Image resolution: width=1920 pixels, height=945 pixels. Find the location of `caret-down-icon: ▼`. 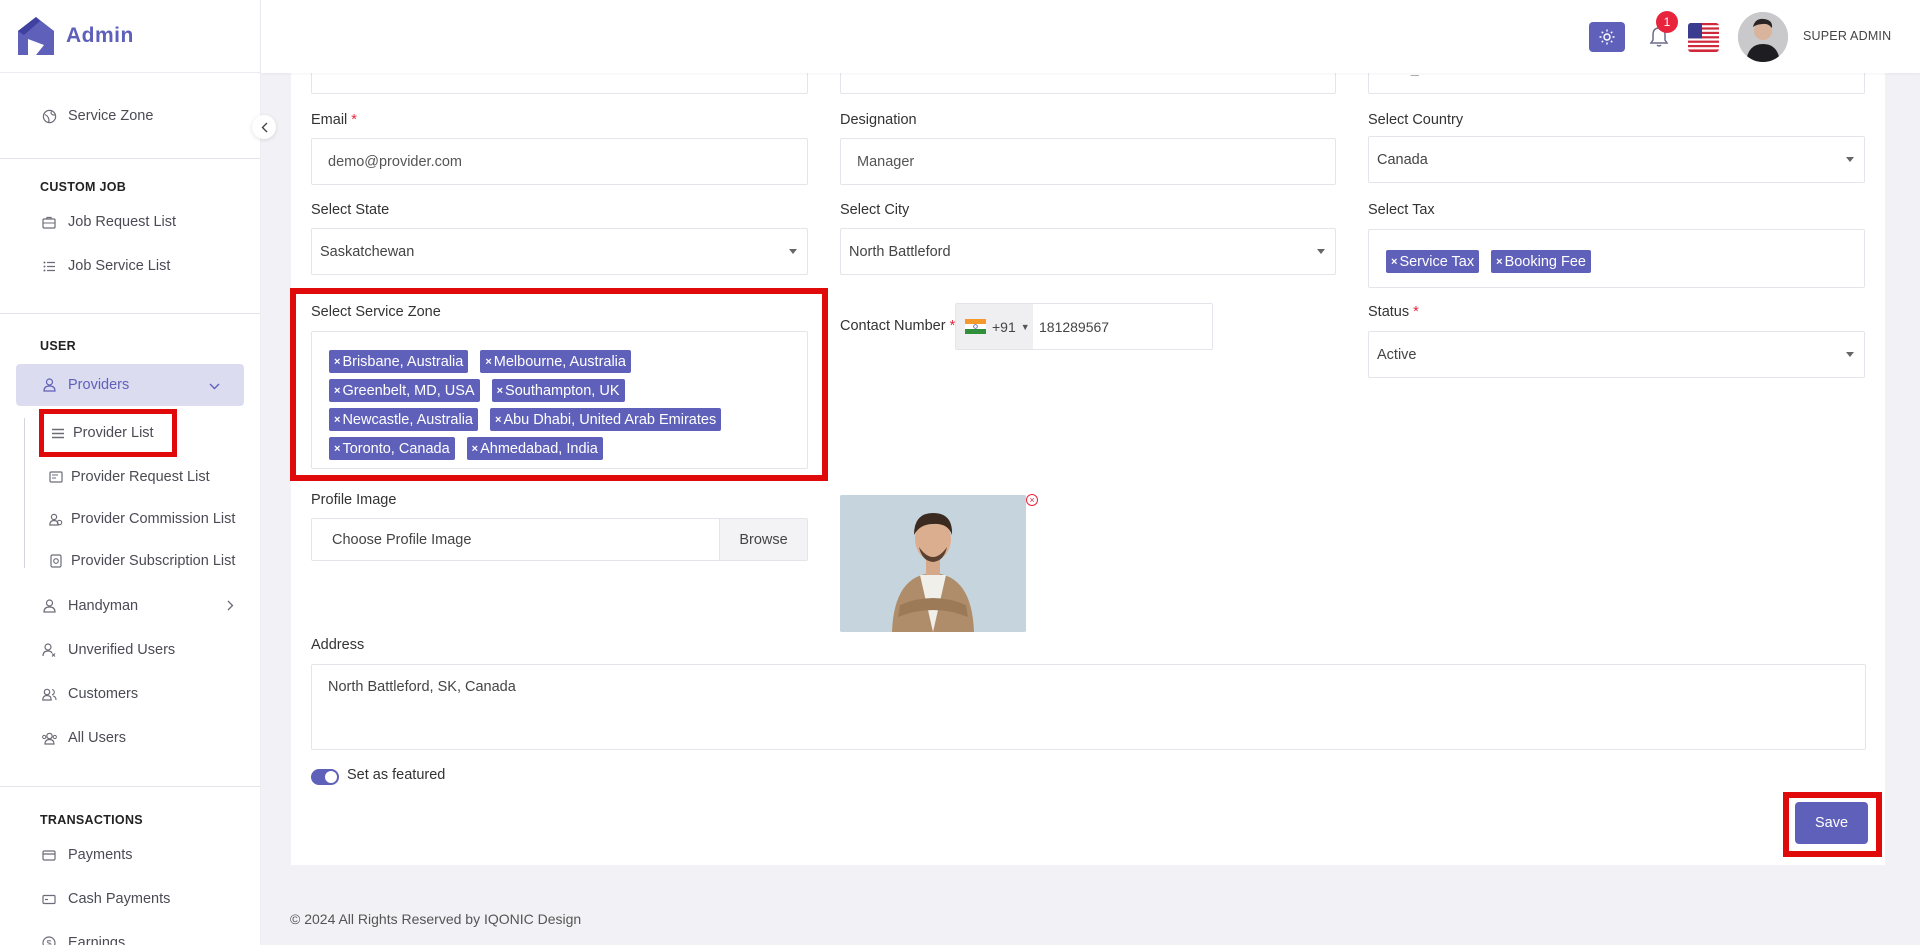

caret-down-icon: ▼ is located at coordinates (1025, 326).